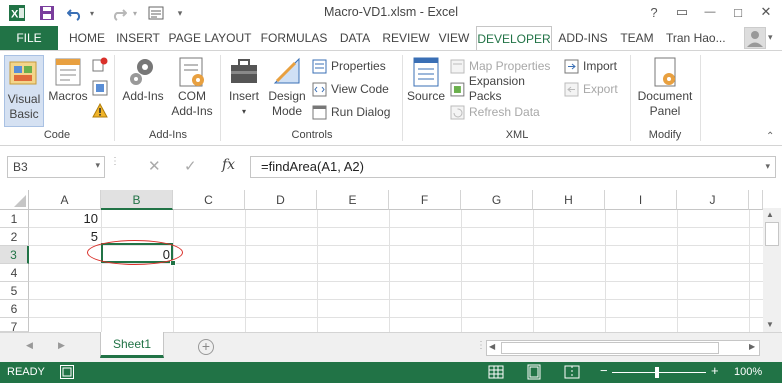  I want to click on map-properties-button: Map Properties, so click(505, 66).